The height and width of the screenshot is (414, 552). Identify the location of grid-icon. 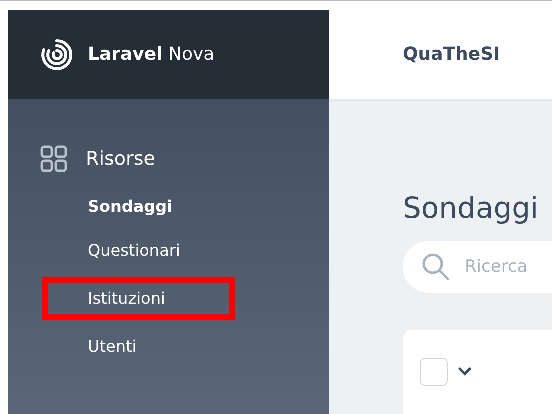
(54, 159).